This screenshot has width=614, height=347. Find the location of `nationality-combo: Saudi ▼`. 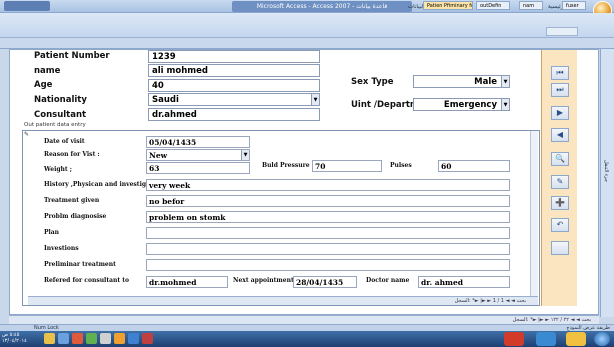

nationality-combo: Saudi ▼ is located at coordinates (234, 99).